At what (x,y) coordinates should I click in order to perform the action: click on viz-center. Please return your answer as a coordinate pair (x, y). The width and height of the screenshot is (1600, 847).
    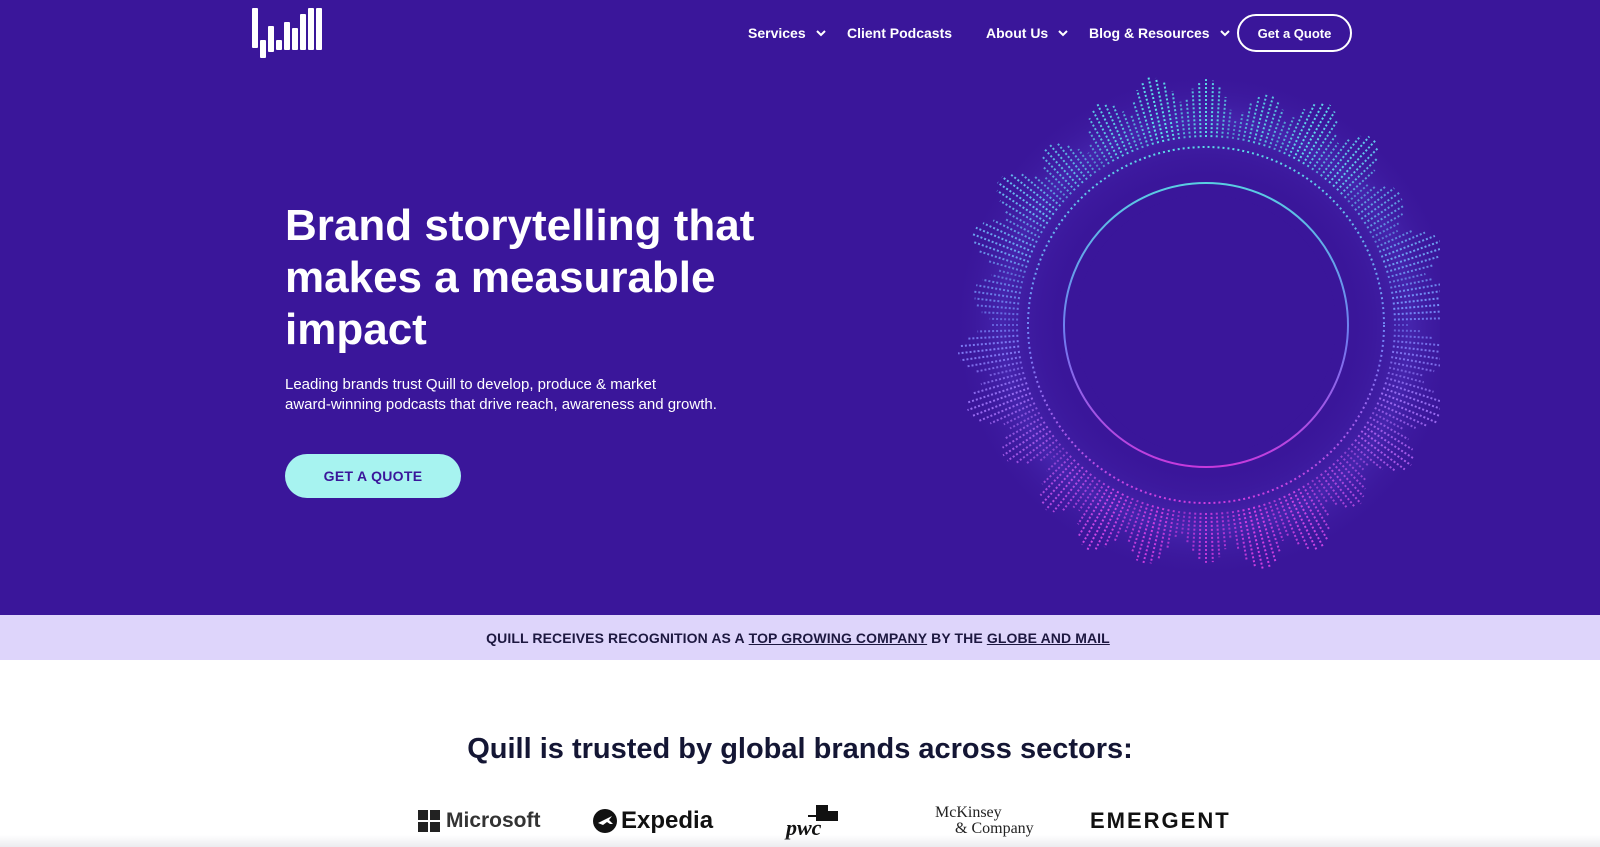
    Looking at the image, I should click on (1206, 325).